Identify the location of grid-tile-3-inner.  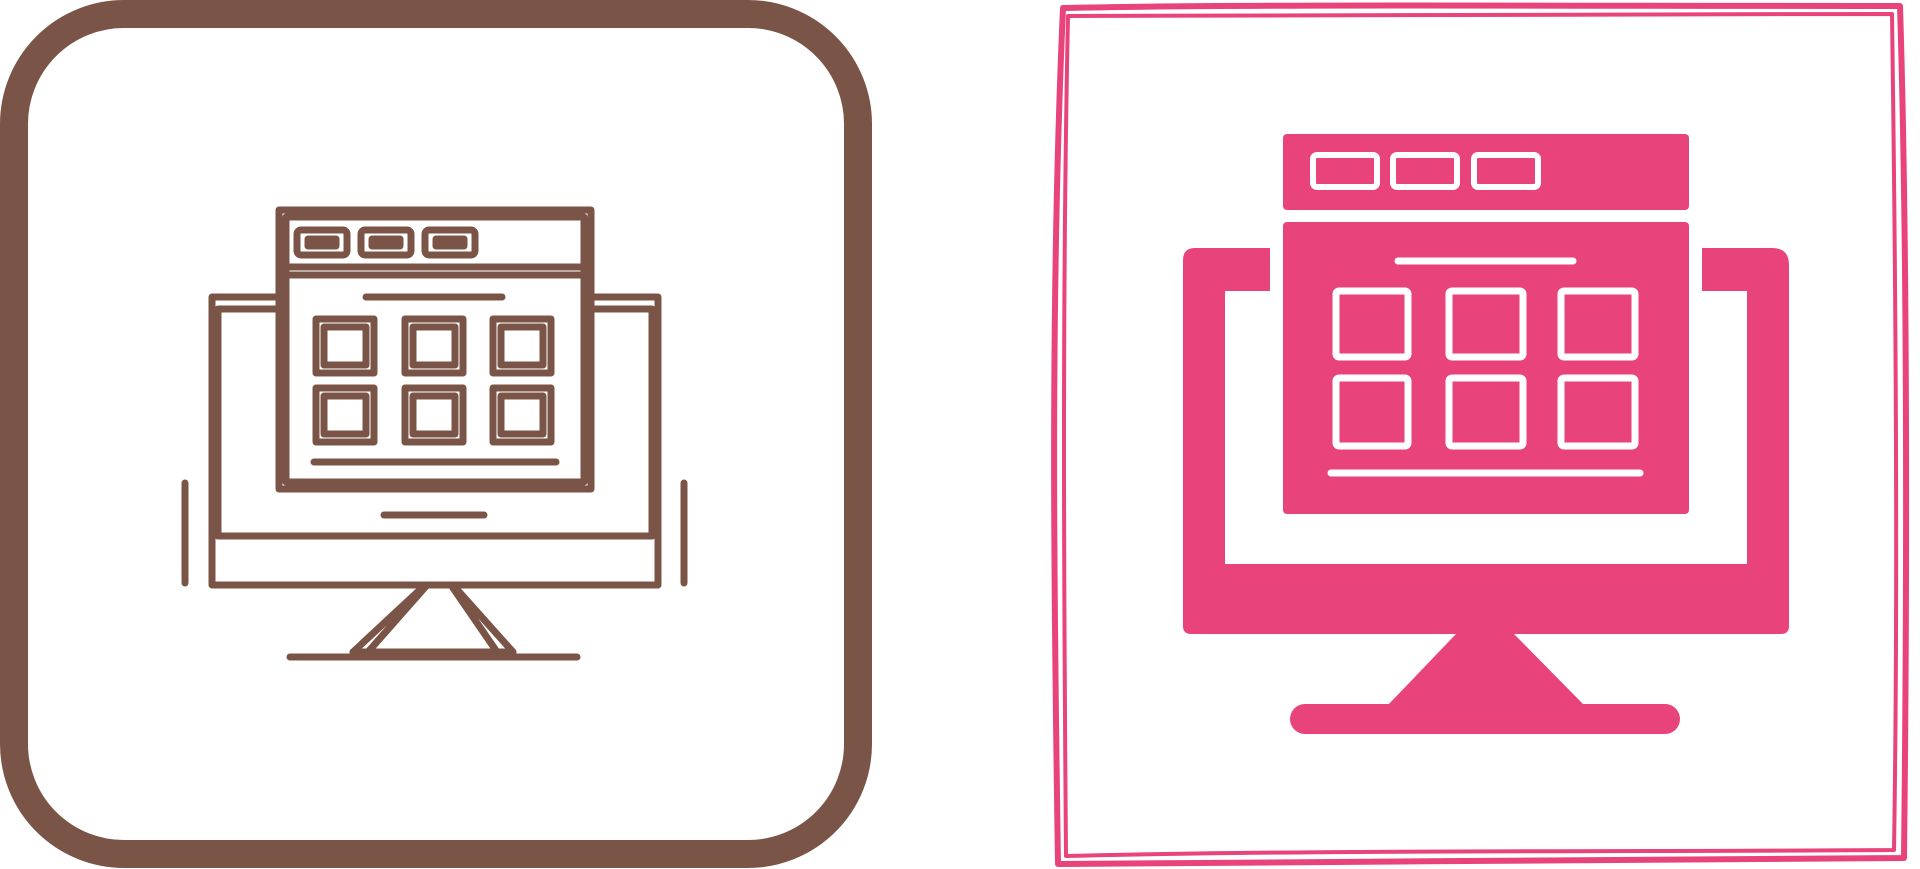
(522, 346).